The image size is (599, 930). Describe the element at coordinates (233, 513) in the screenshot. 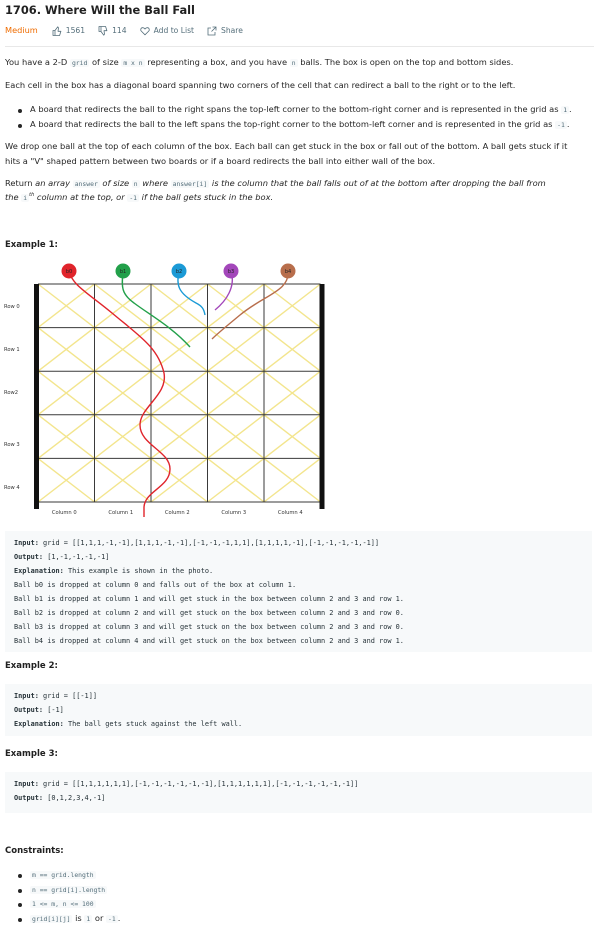

I see `column-label: Column 3` at that location.